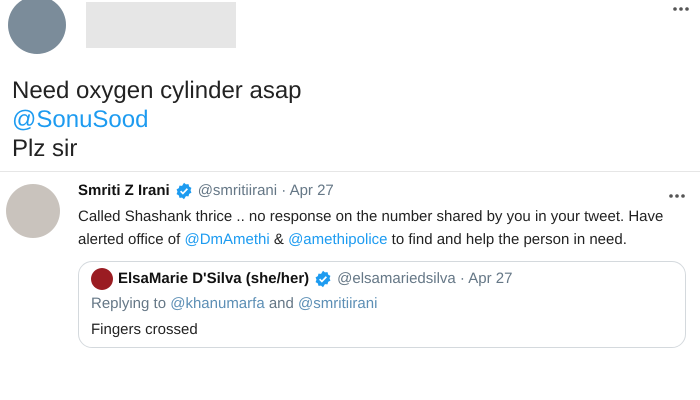 The width and height of the screenshot is (700, 400). I want to click on tweet-meta: @elsamariedsilva · Apr 27, so click(424, 278).